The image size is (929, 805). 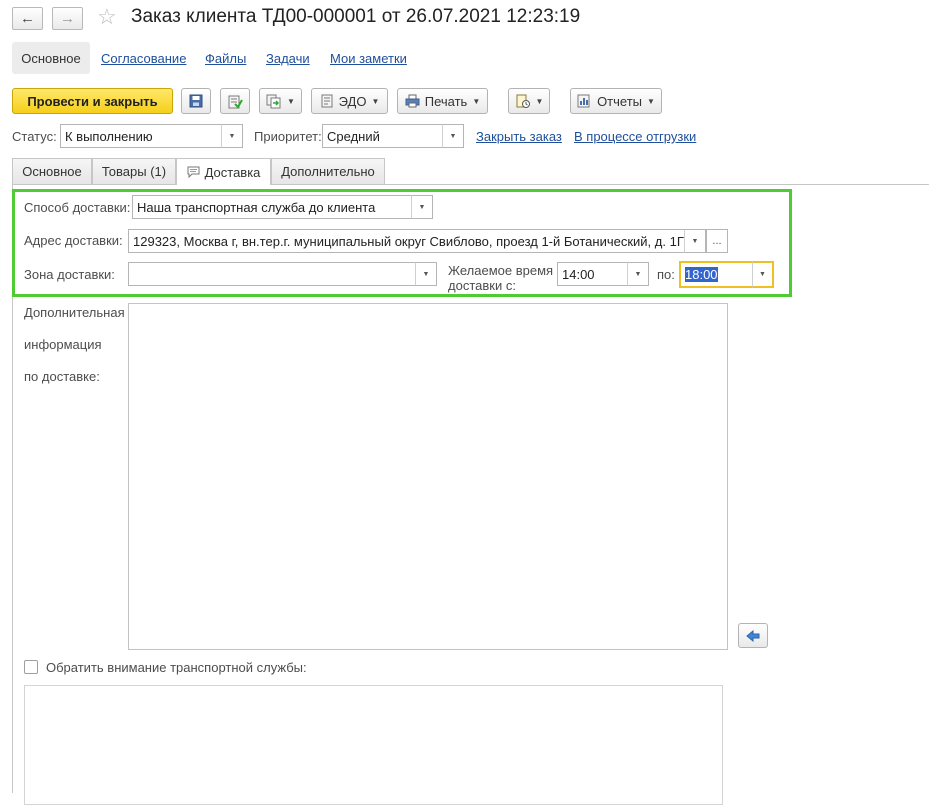 I want to click on delivery-address-dropdown-button: ▼, so click(x=695, y=241).